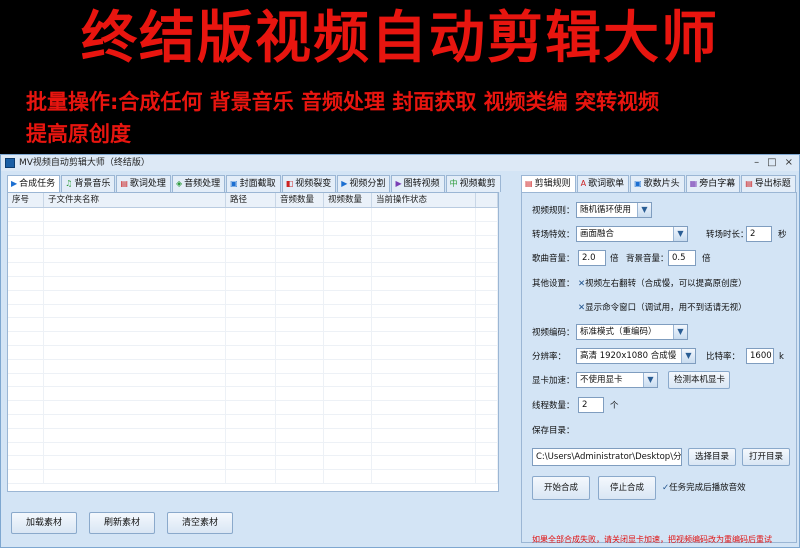 The image size is (800, 548). What do you see at coordinates (592, 258) in the screenshot?
I see `song-volume-input: 2.0` at bounding box center [592, 258].